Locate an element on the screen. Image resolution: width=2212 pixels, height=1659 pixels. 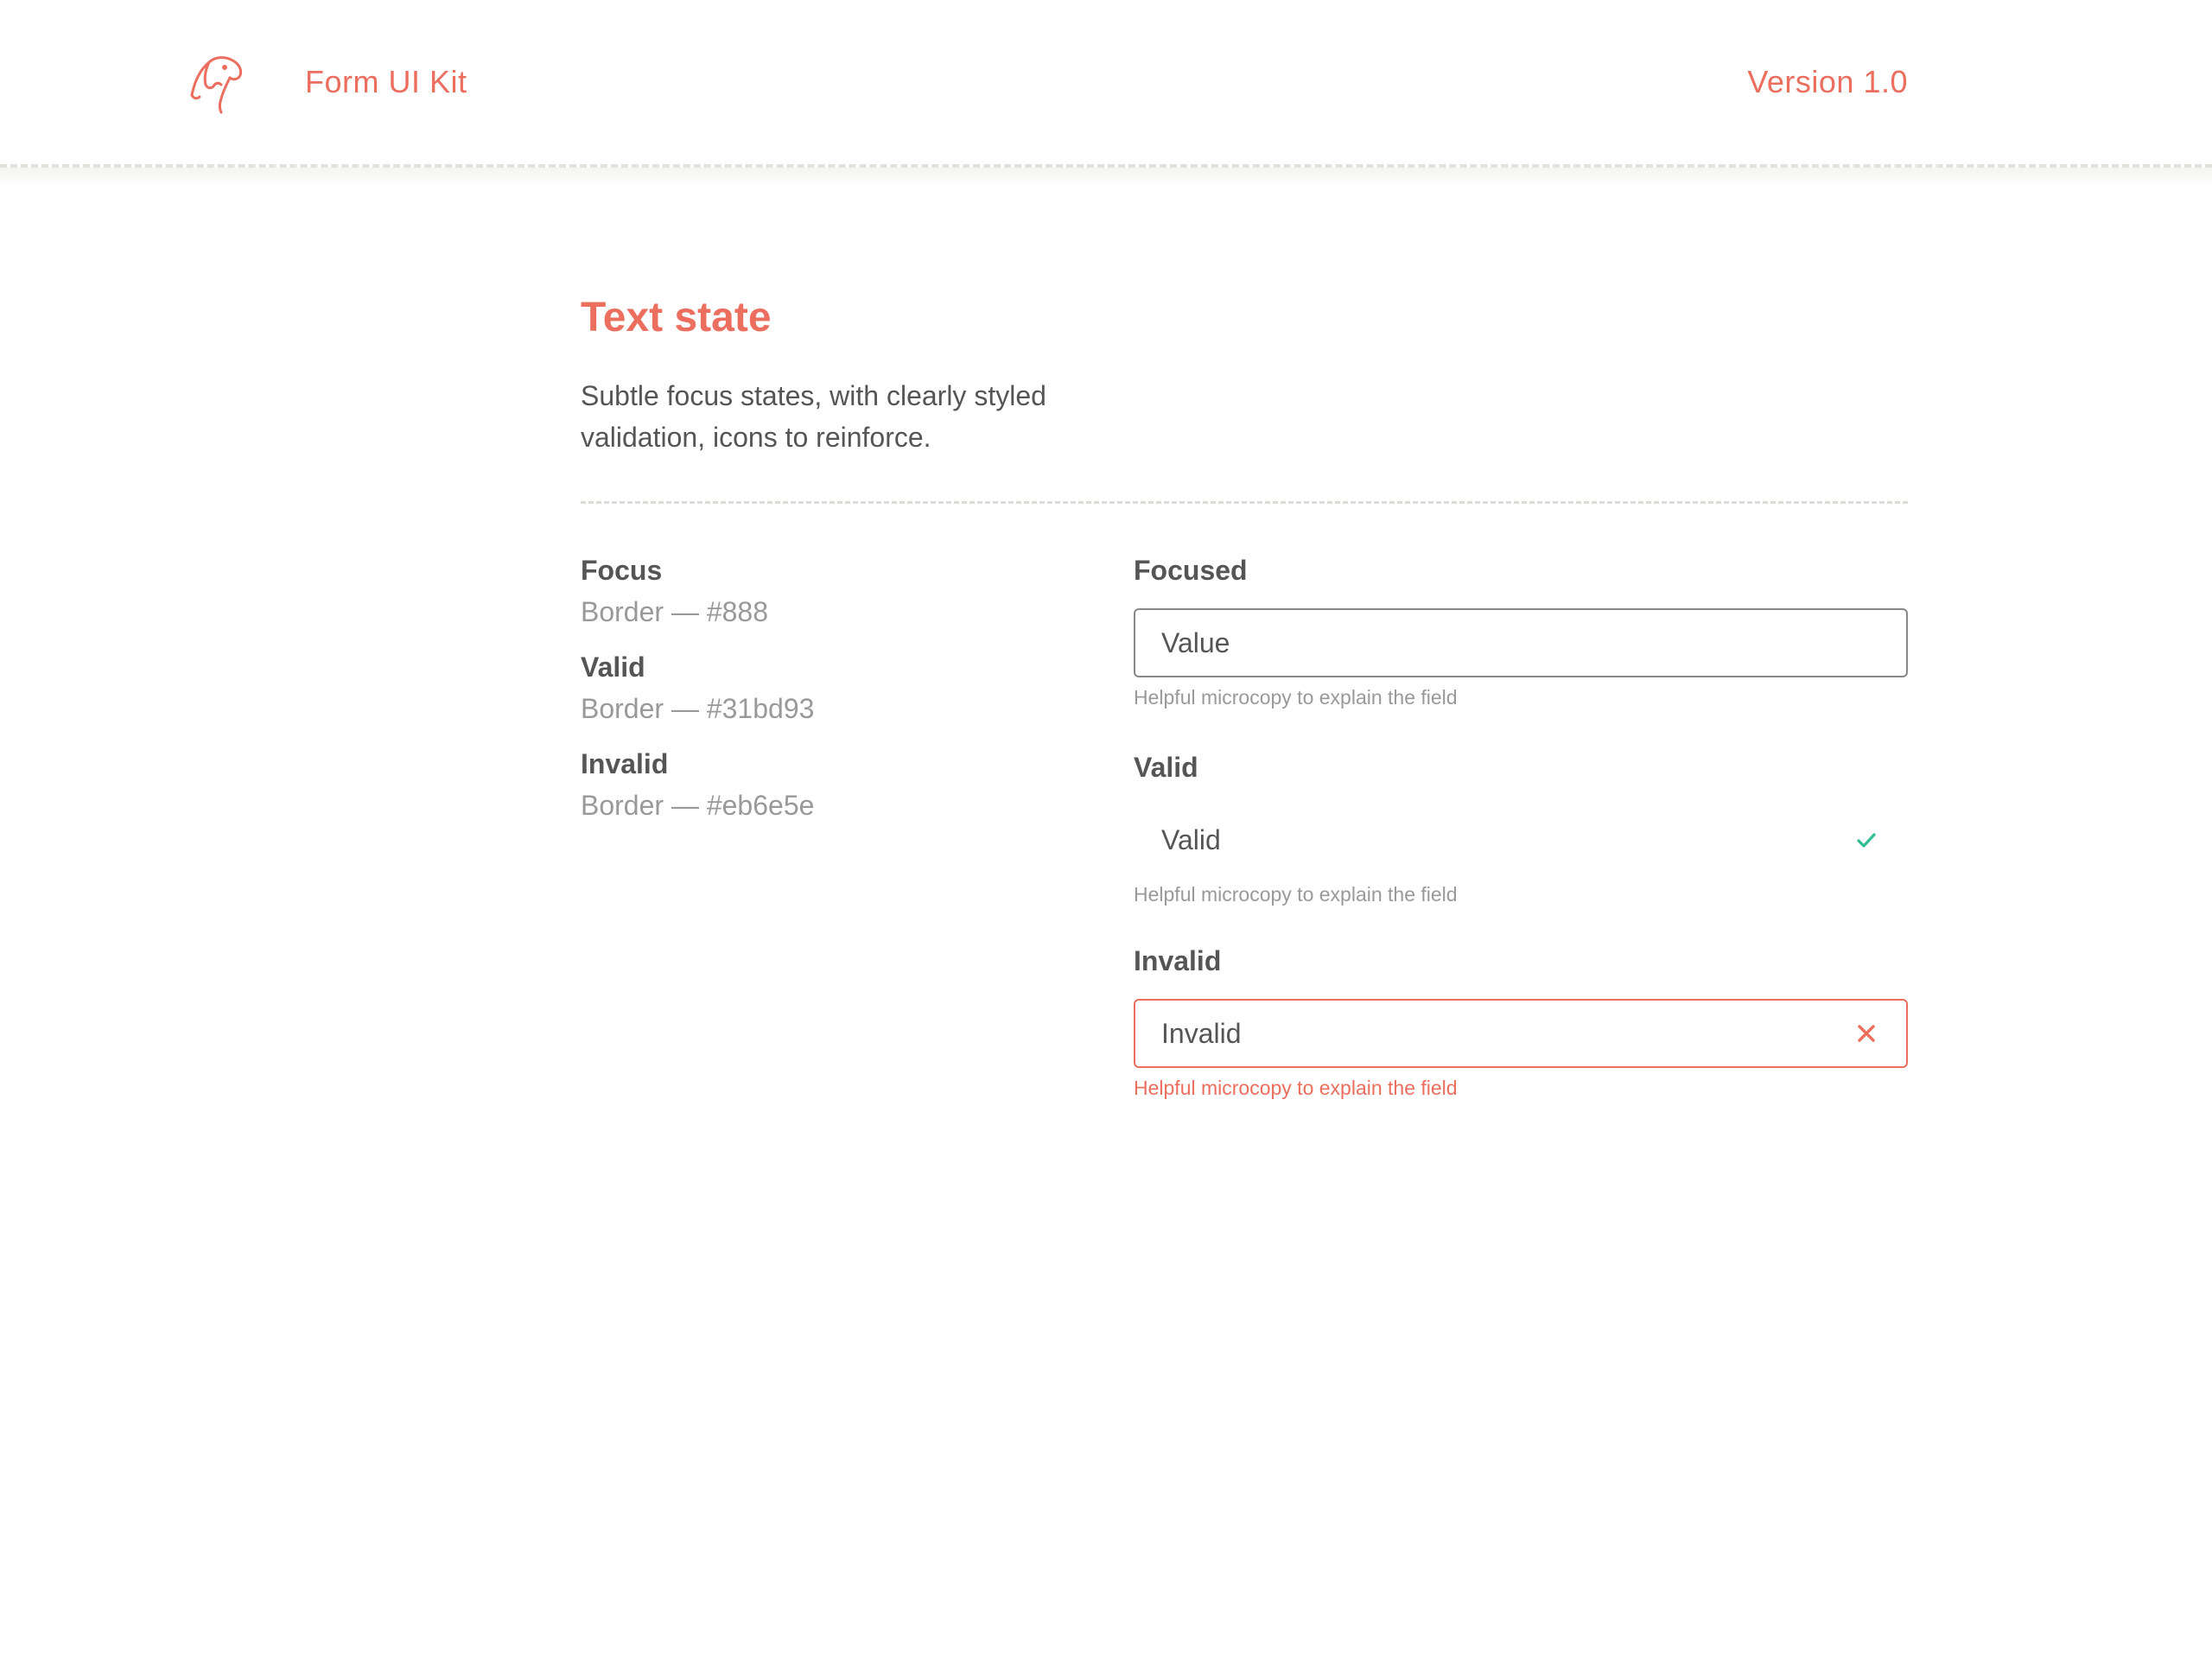
brand-name: Form UI Kit is located at coordinates (386, 82).